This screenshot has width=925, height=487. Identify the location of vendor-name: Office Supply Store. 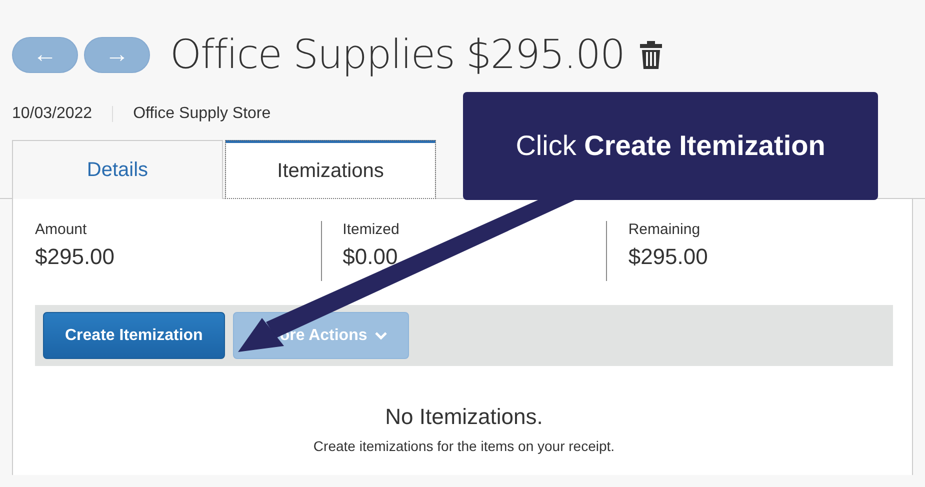
(202, 114).